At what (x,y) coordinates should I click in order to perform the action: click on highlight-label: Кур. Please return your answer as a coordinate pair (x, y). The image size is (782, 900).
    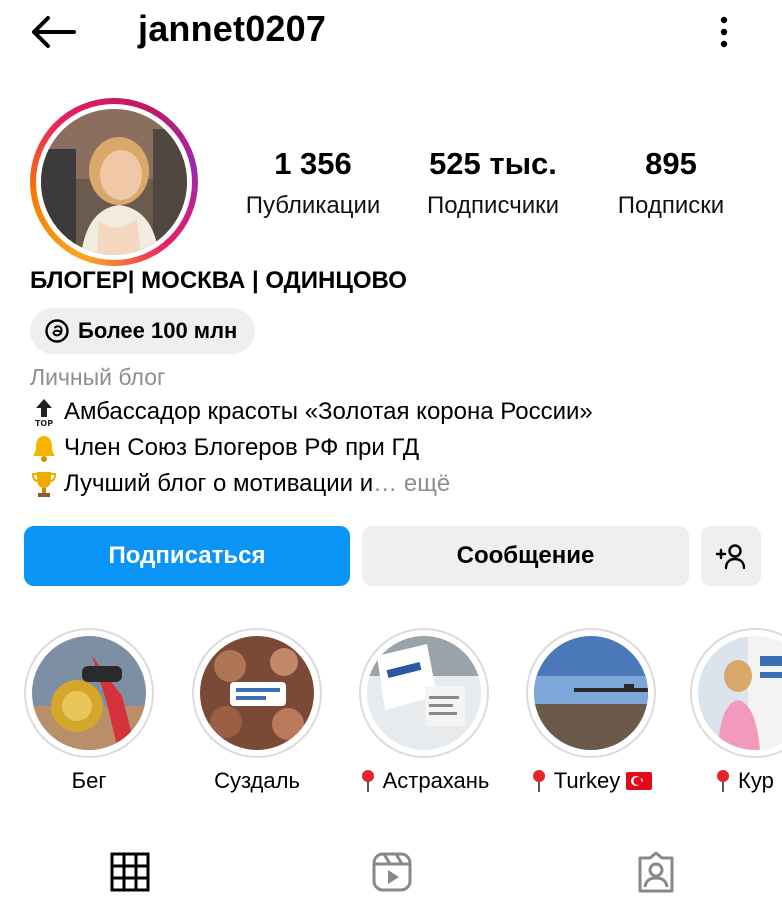
    Looking at the image, I should click on (756, 780).